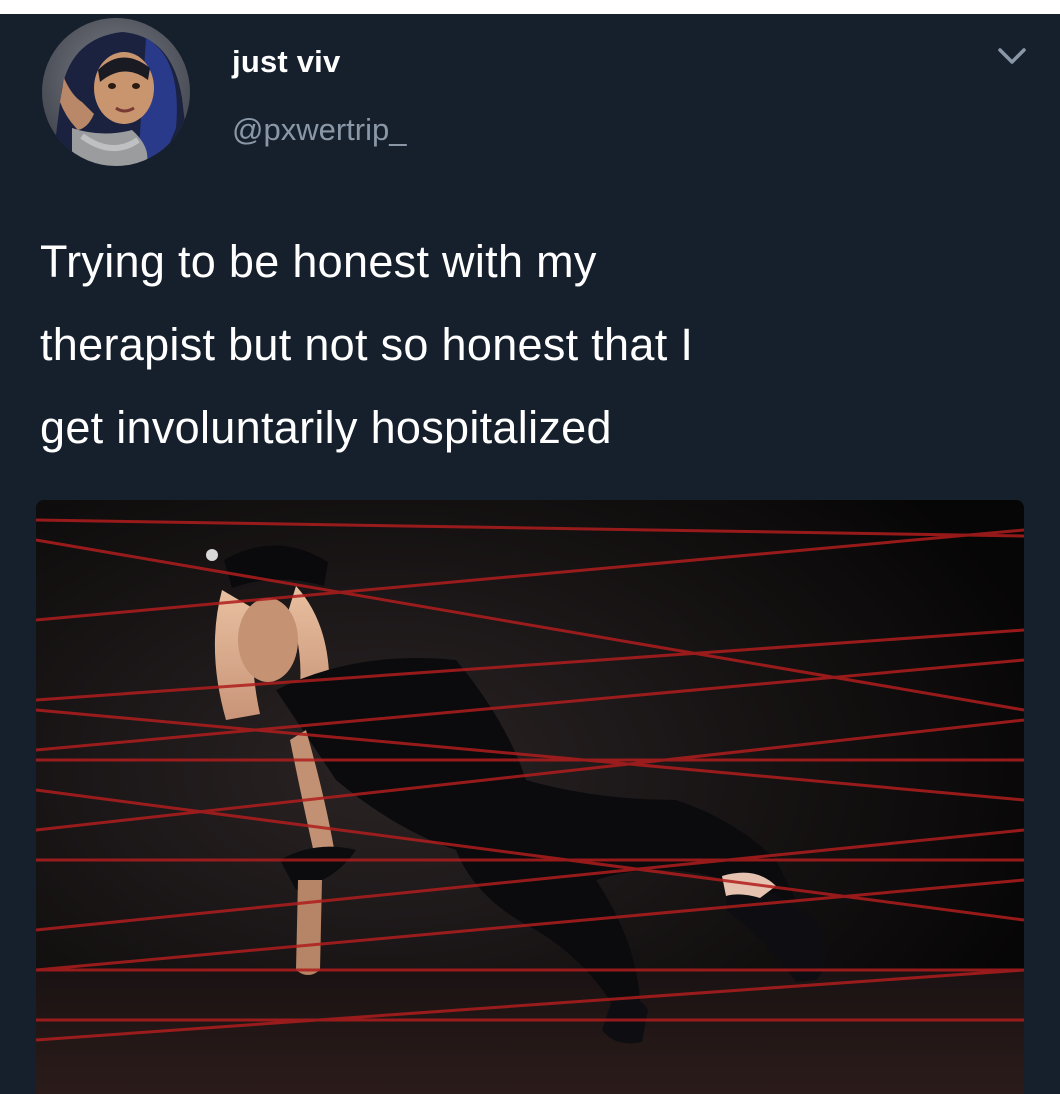  What do you see at coordinates (326, 427) in the screenshot?
I see `tweet-text-line: get involuntarily hospitalized` at bounding box center [326, 427].